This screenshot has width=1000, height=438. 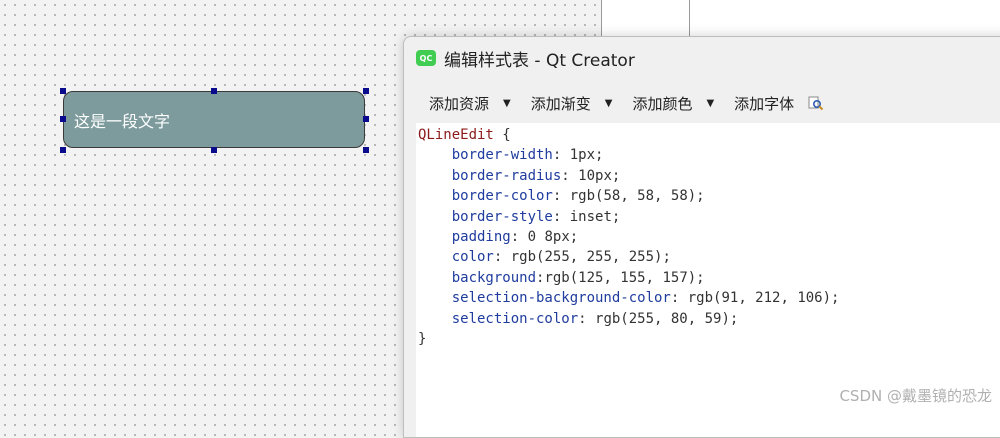 What do you see at coordinates (459, 103) in the screenshot?
I see `add-resource-label: 添加资源` at bounding box center [459, 103].